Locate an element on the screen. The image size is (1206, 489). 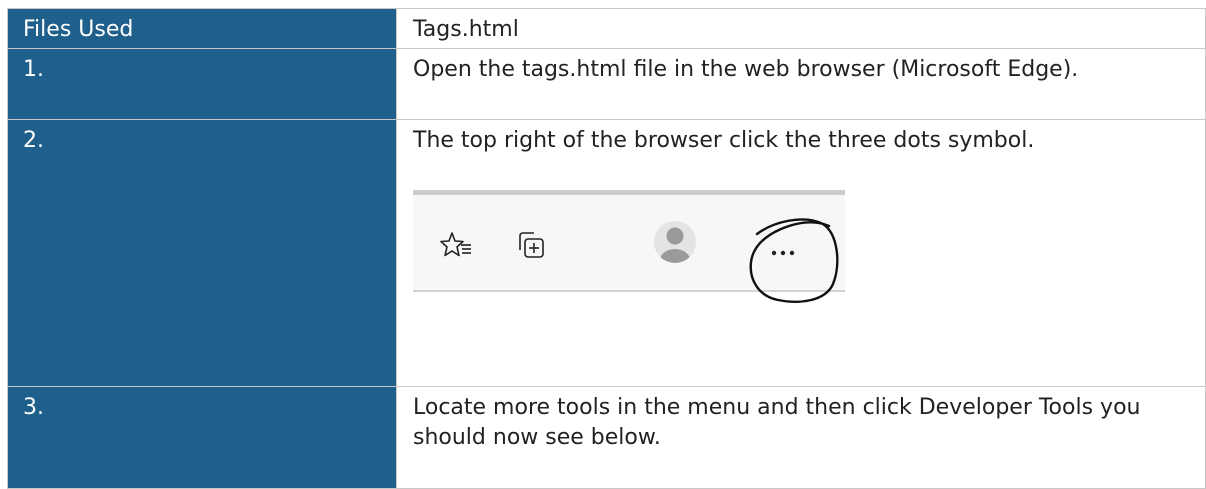
hand-drawn-circle-annotation is located at coordinates (794, 260).